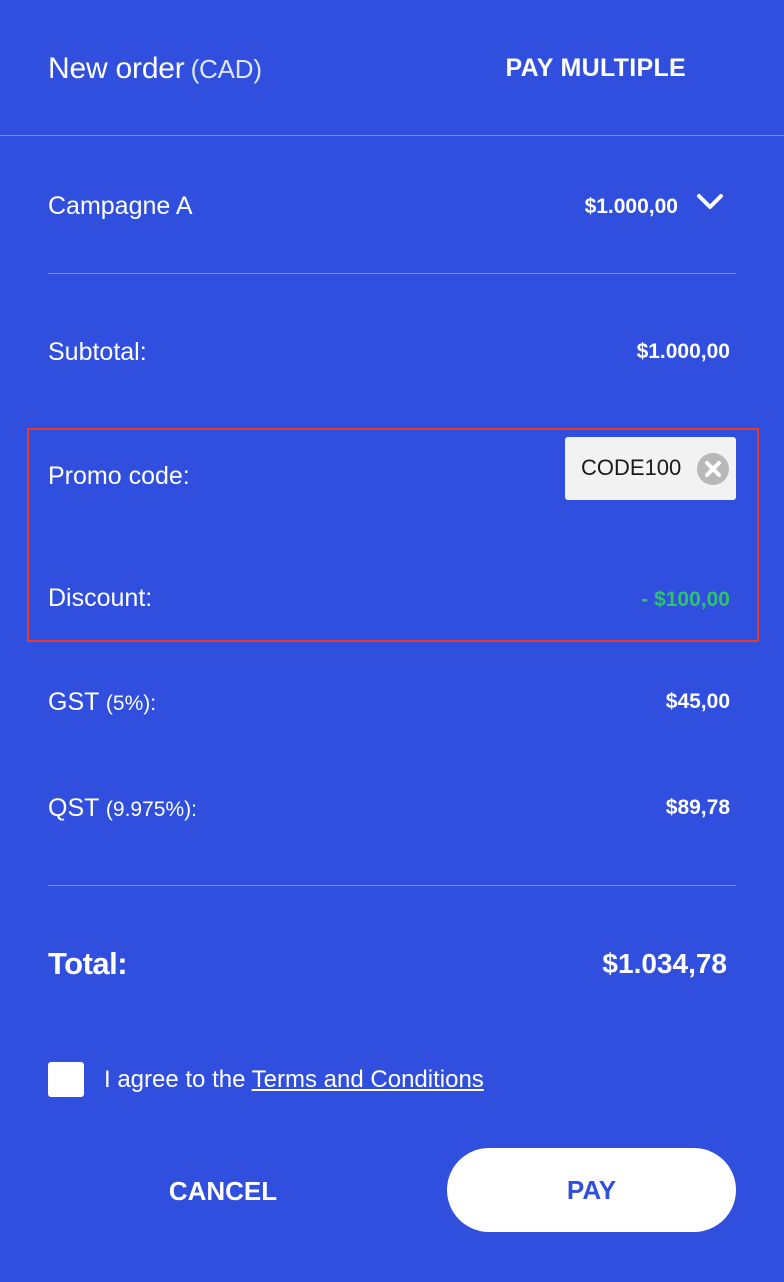  What do you see at coordinates (116, 68) in the screenshot?
I see `title-text: New order` at bounding box center [116, 68].